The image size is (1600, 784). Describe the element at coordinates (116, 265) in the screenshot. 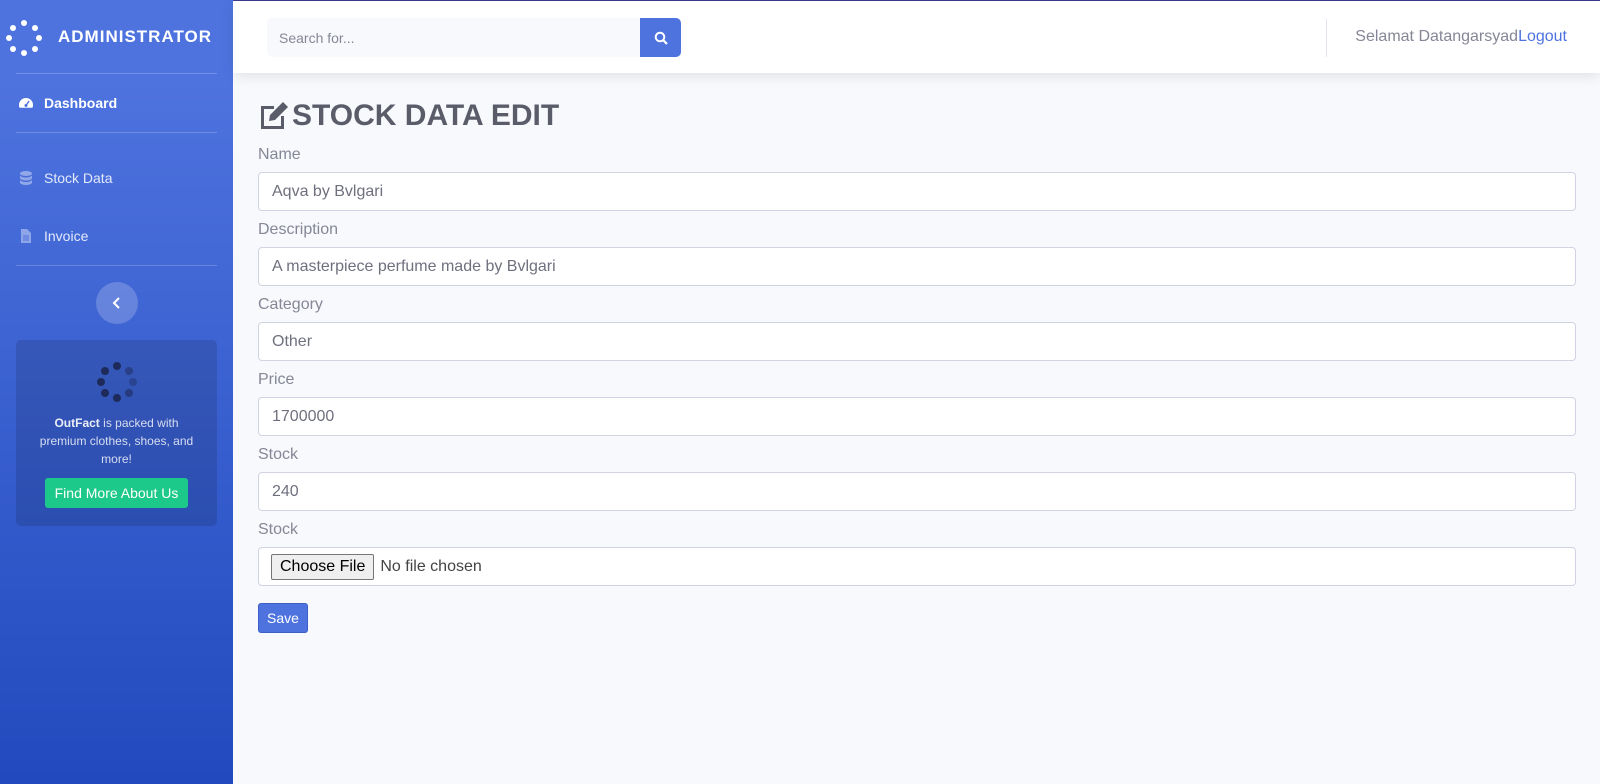

I see `sidebar-divider` at that location.